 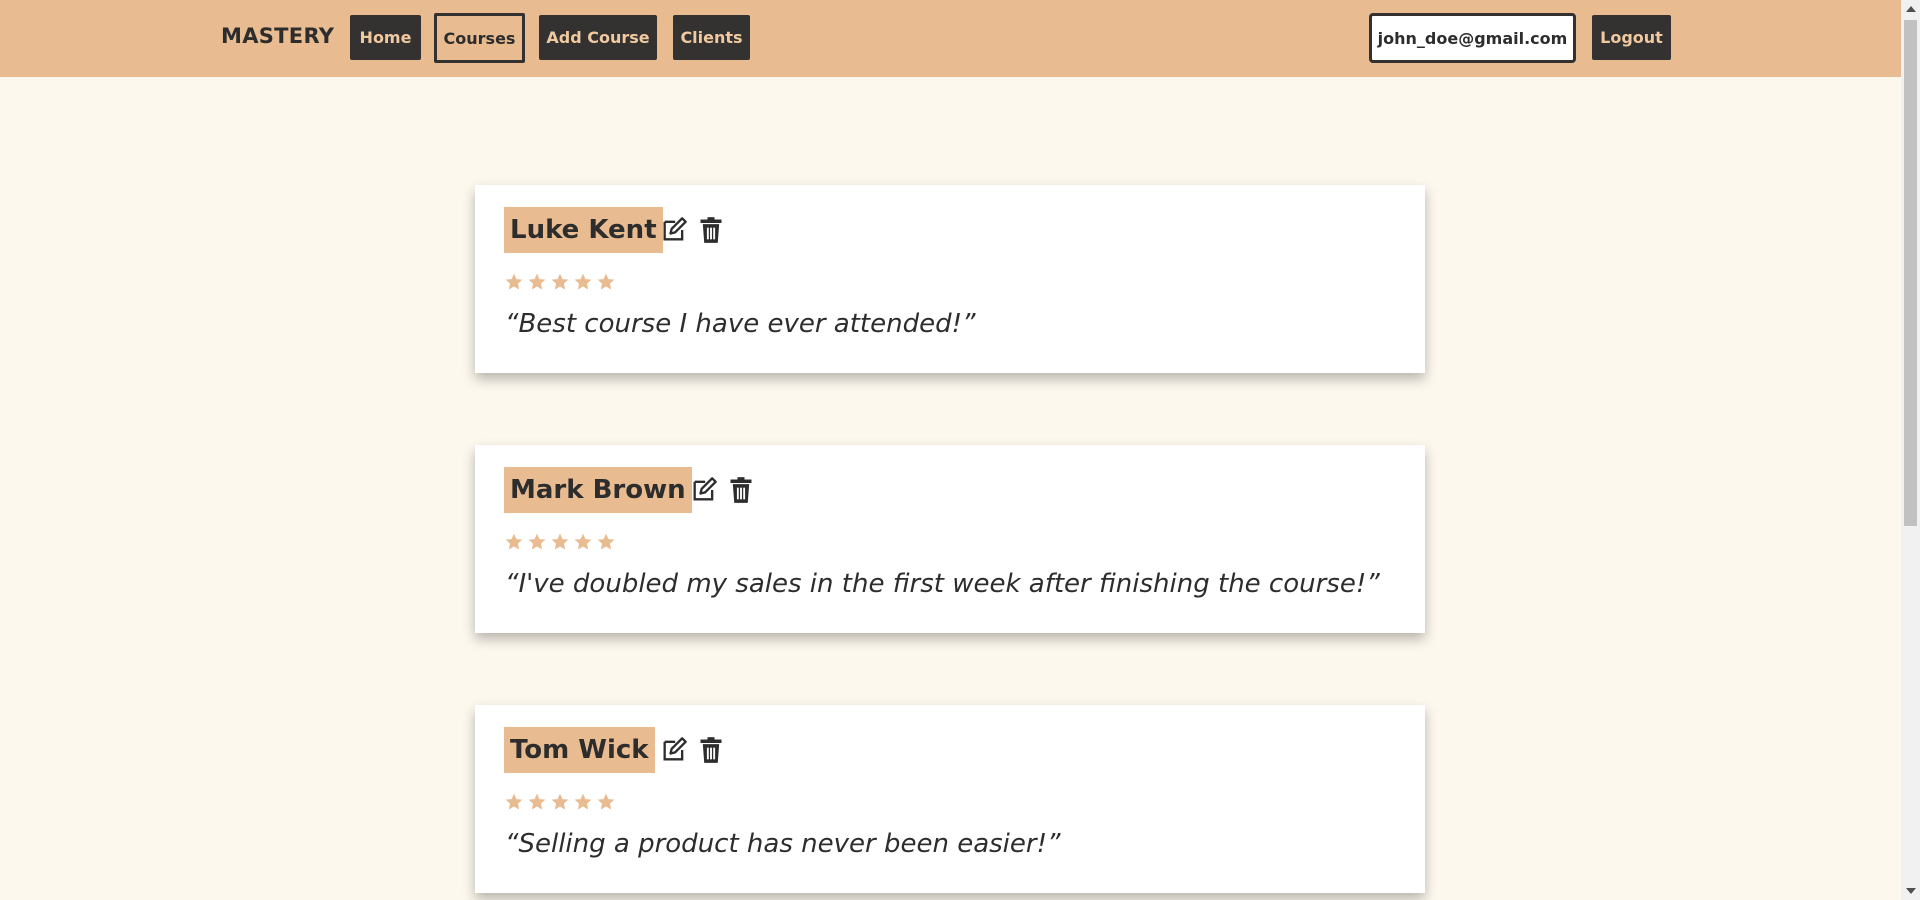 I want to click on nav-clients-button: Clients, so click(x=711, y=37).